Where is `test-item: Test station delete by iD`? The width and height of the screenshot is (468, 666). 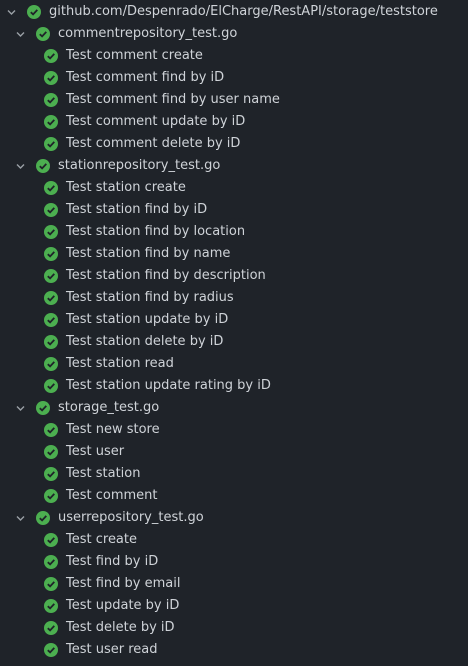
test-item: Test station delete by iD is located at coordinates (234, 342).